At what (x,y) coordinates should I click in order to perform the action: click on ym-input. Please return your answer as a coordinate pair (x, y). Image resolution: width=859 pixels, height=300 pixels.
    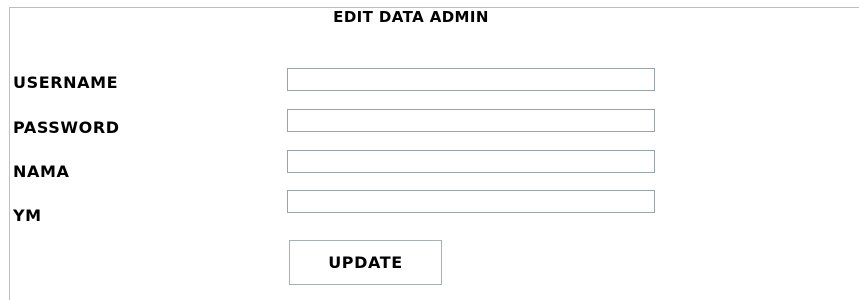
    Looking at the image, I should click on (471, 201).